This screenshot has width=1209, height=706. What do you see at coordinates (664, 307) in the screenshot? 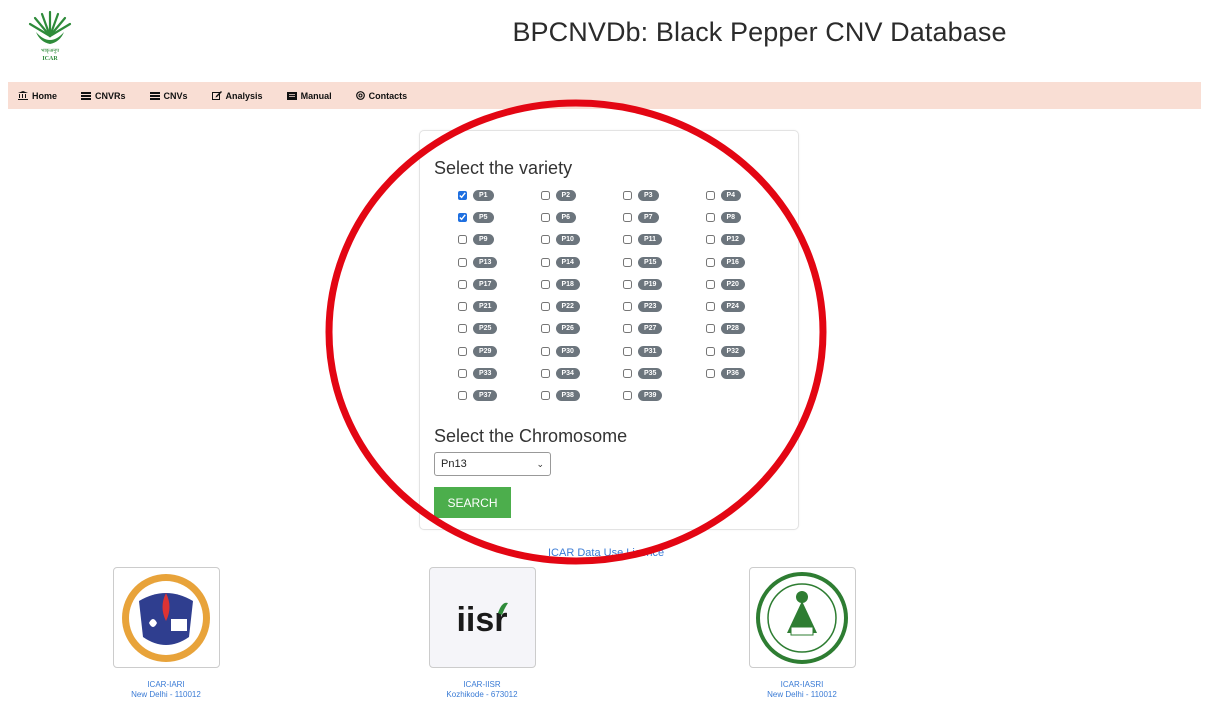
I see `variety-option: P23` at bounding box center [664, 307].